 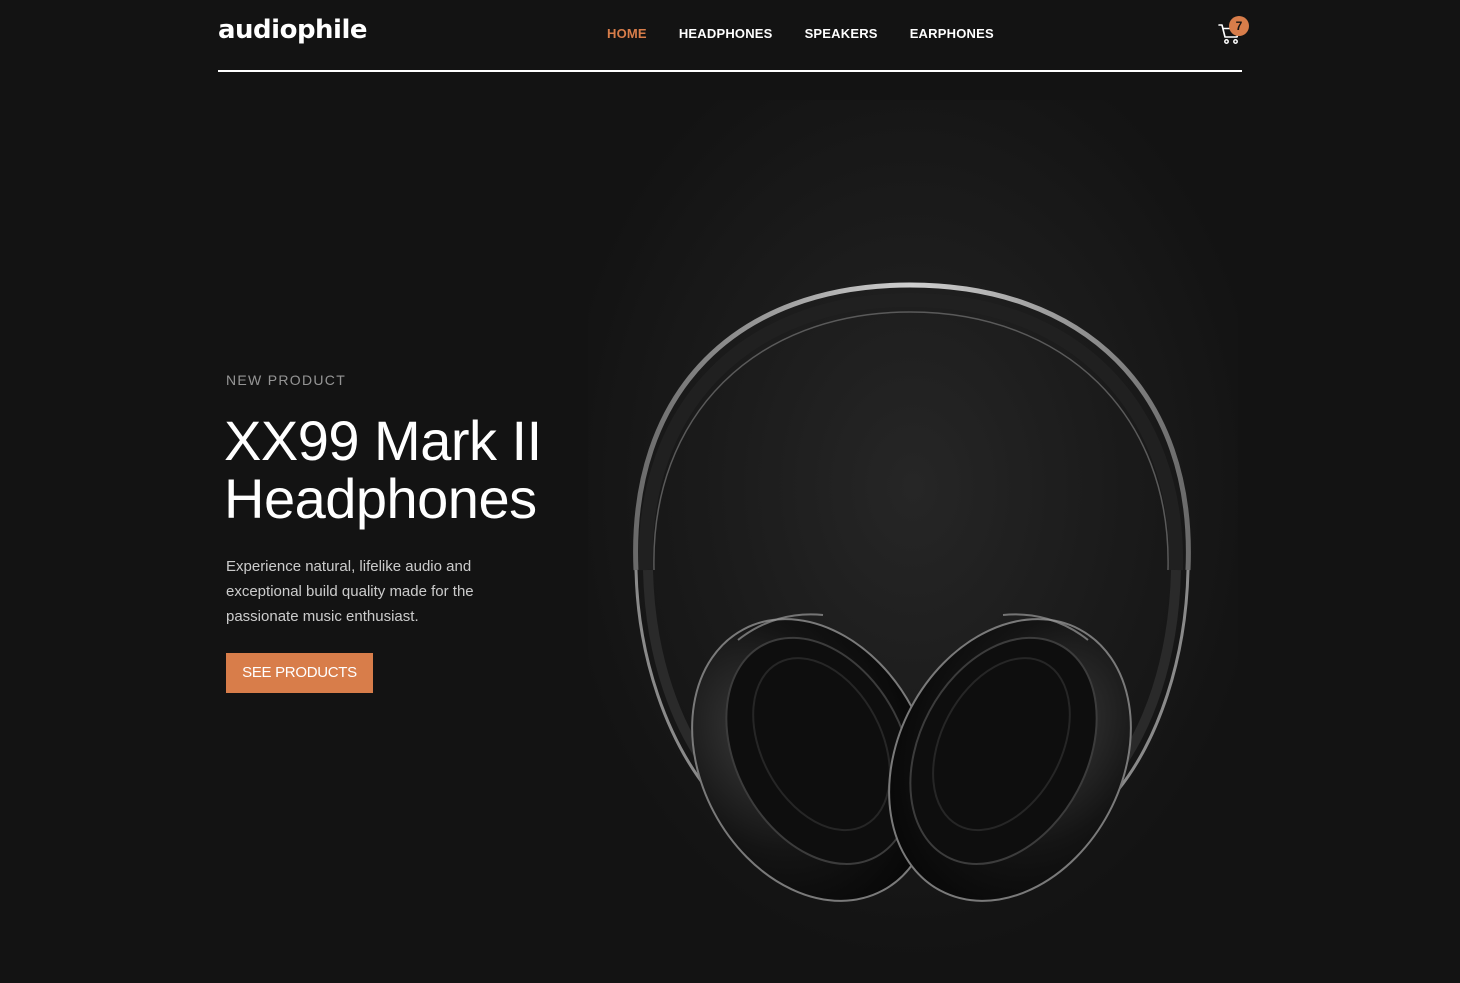 What do you see at coordinates (293, 30) in the screenshot?
I see `logo: audiophile` at bounding box center [293, 30].